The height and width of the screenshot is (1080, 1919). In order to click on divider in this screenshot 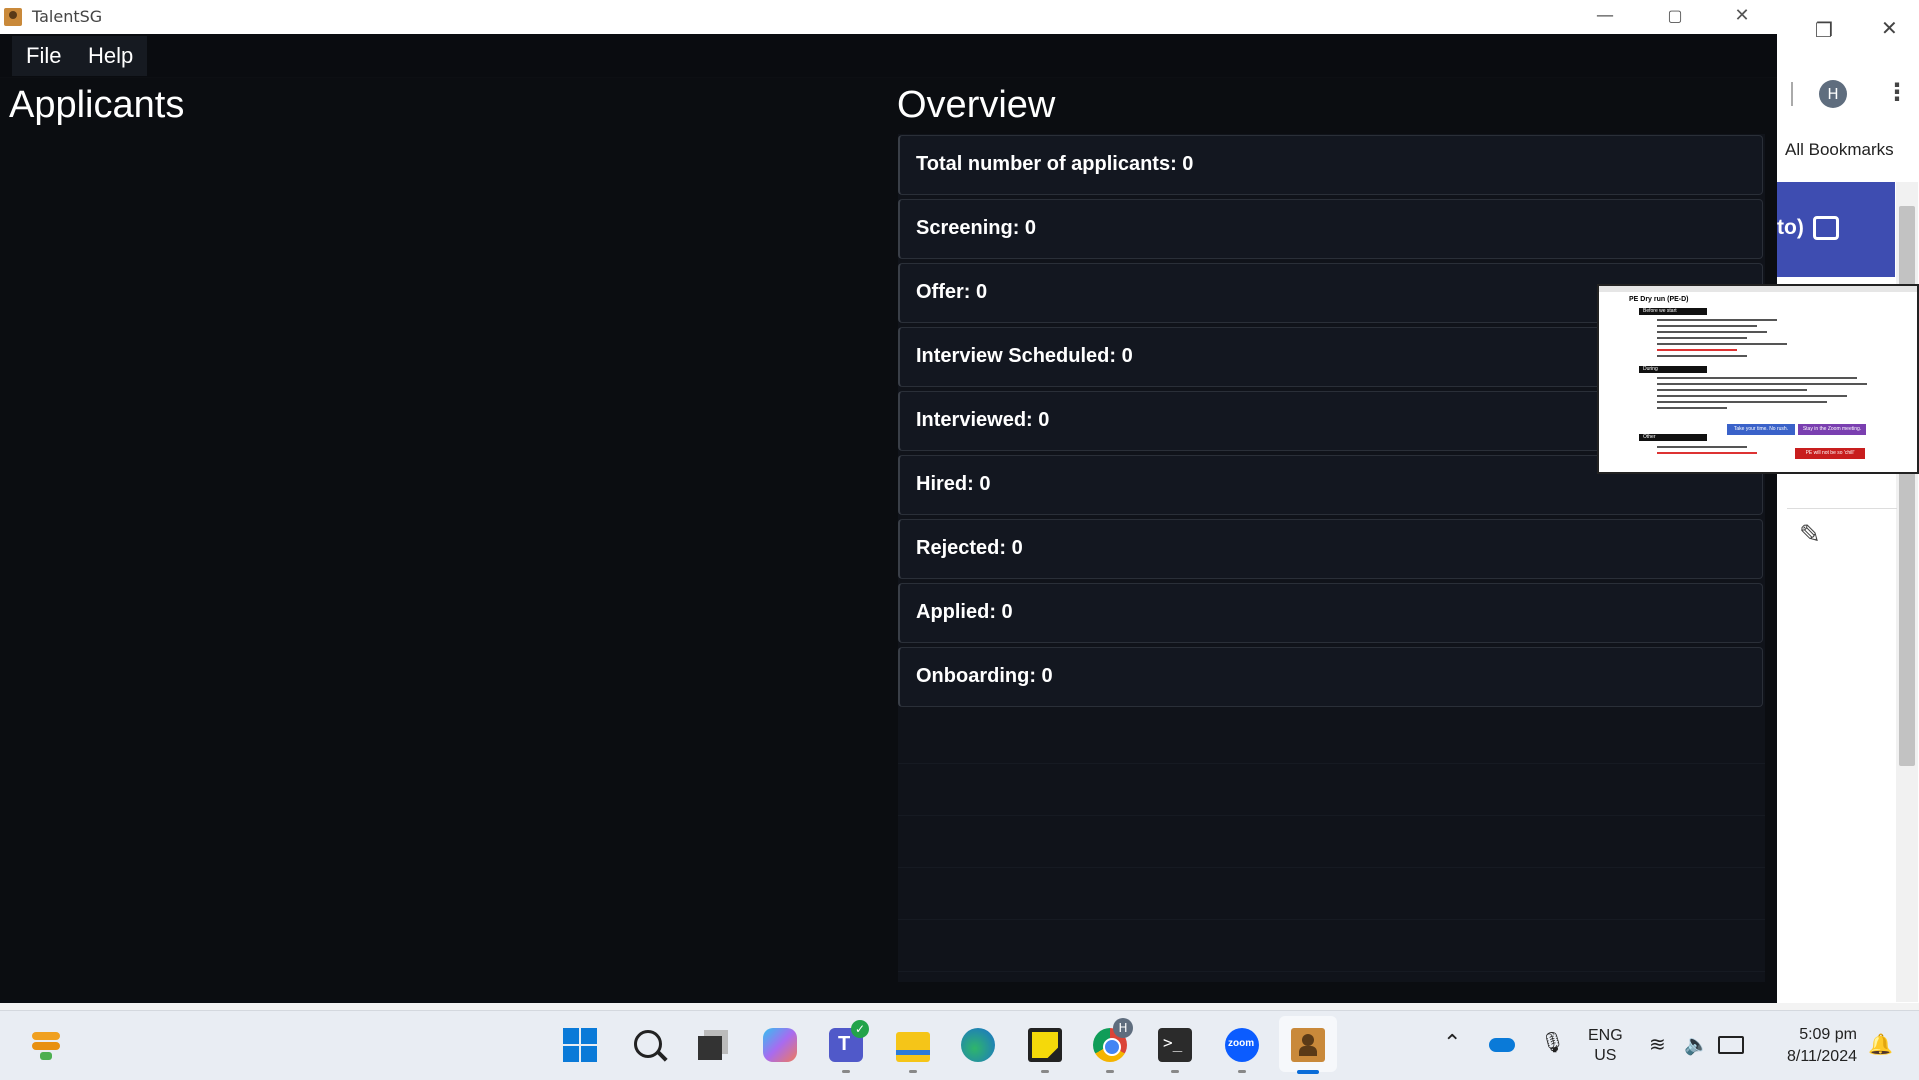, I will do `click(1842, 508)`.